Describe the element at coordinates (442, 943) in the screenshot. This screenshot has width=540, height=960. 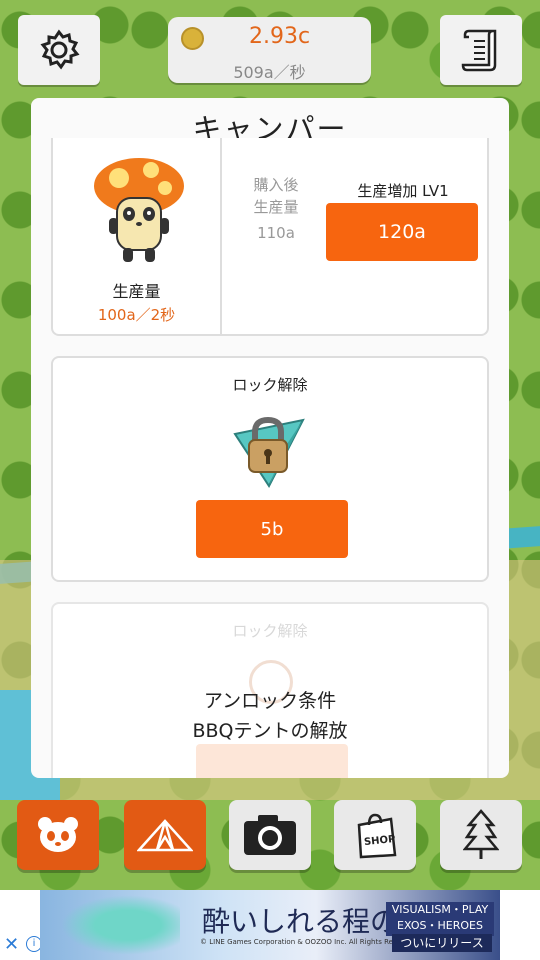
I see `ad-release-text: ついにリリース` at that location.